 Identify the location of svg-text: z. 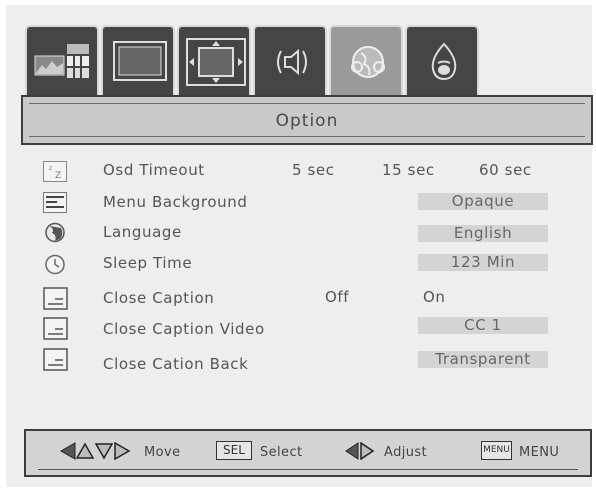
(50, 168).